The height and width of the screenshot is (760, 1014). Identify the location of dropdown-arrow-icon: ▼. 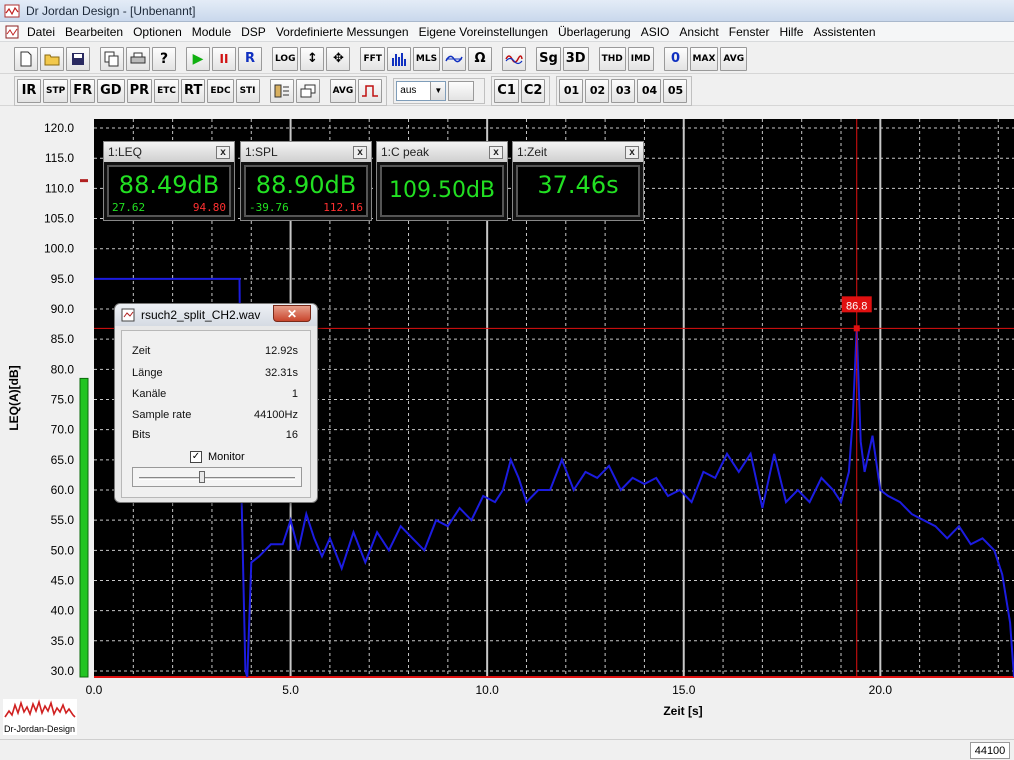
(438, 90).